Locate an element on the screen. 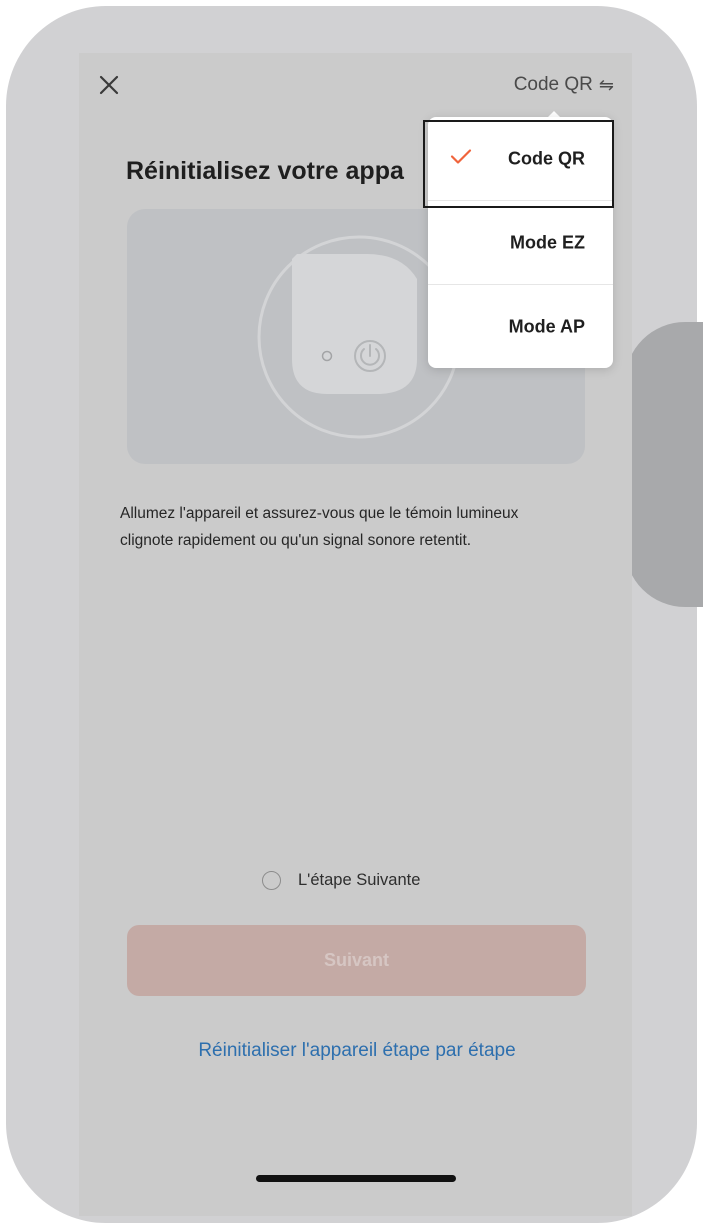 The width and height of the screenshot is (703, 1229). side-panel is located at coordinates (664, 464).